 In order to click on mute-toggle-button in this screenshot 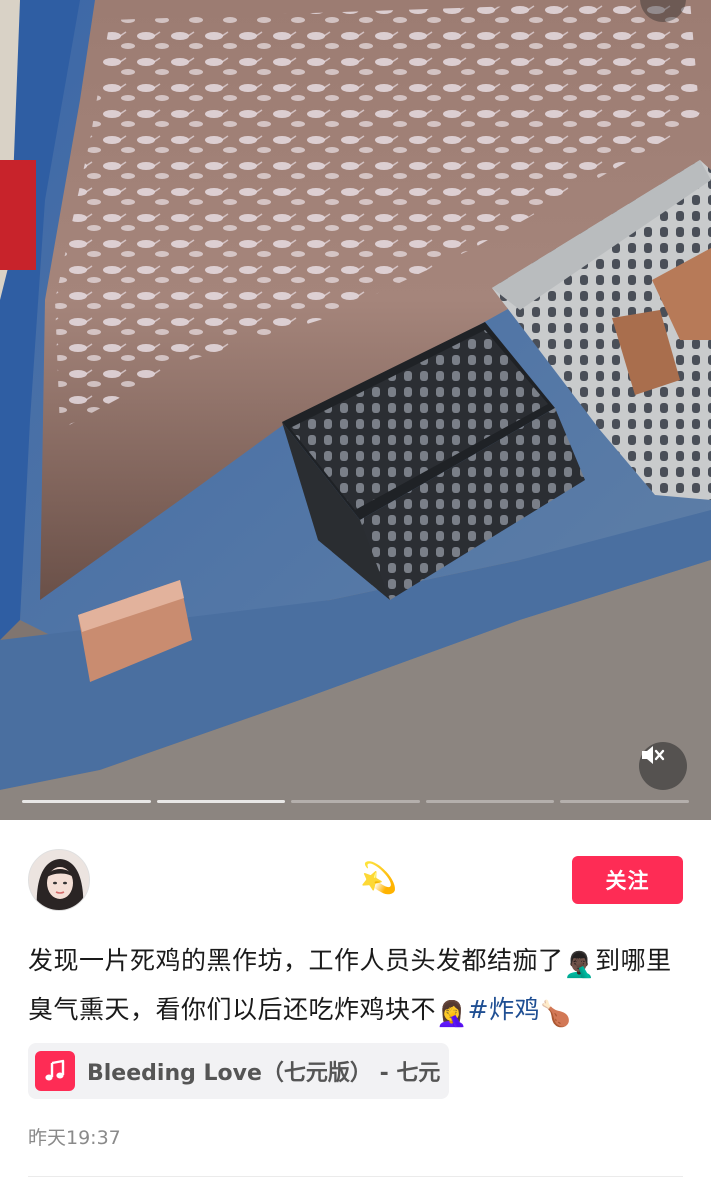, I will do `click(663, 766)`.